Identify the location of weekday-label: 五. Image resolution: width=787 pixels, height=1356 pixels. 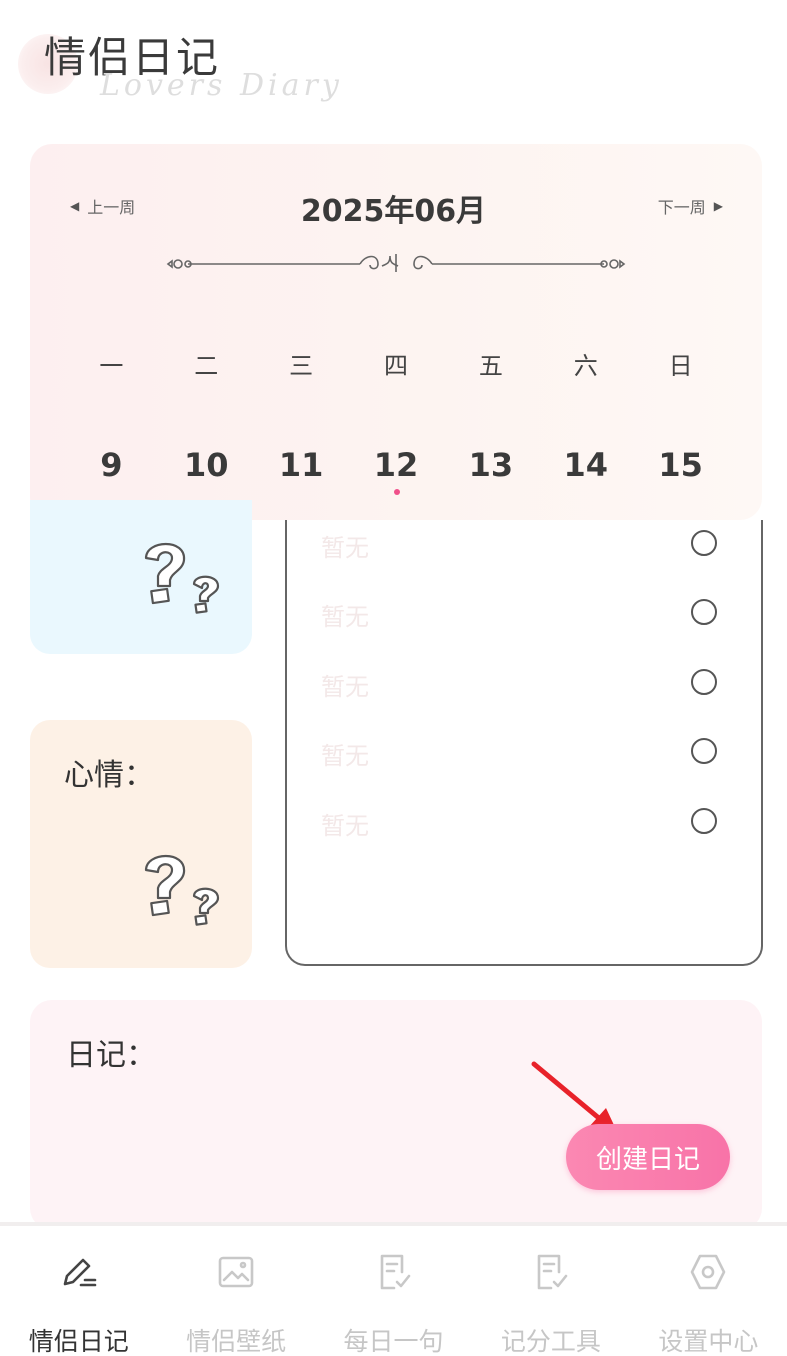
(490, 366).